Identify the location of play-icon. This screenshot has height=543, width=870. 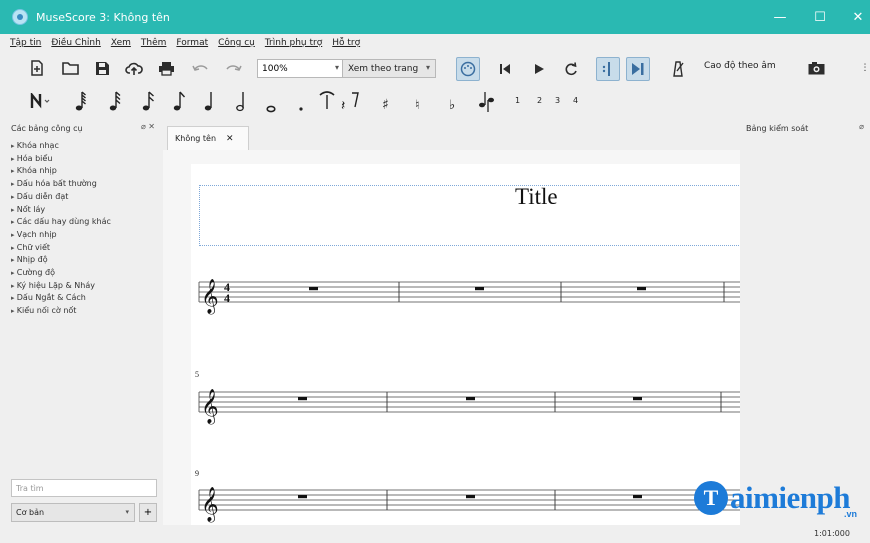
(539, 69).